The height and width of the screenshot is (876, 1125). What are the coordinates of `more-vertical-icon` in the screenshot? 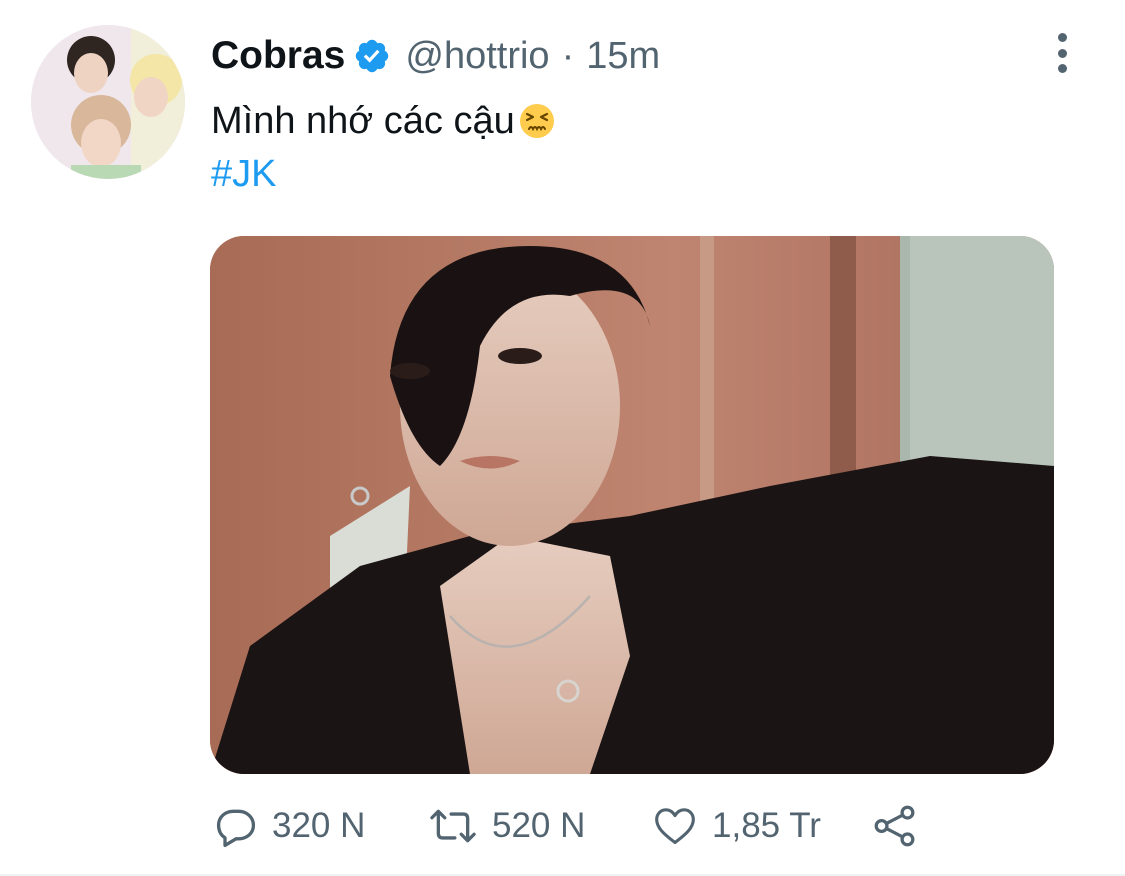 It's located at (1062, 53).